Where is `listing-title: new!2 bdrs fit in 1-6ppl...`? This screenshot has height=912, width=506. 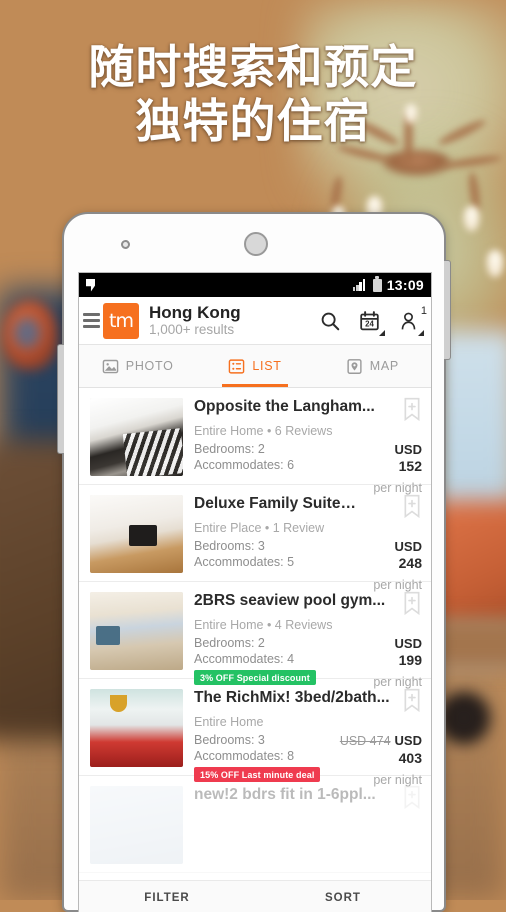
listing-title: new!2 bdrs fit in 1-6ppl... is located at coordinates (285, 794).